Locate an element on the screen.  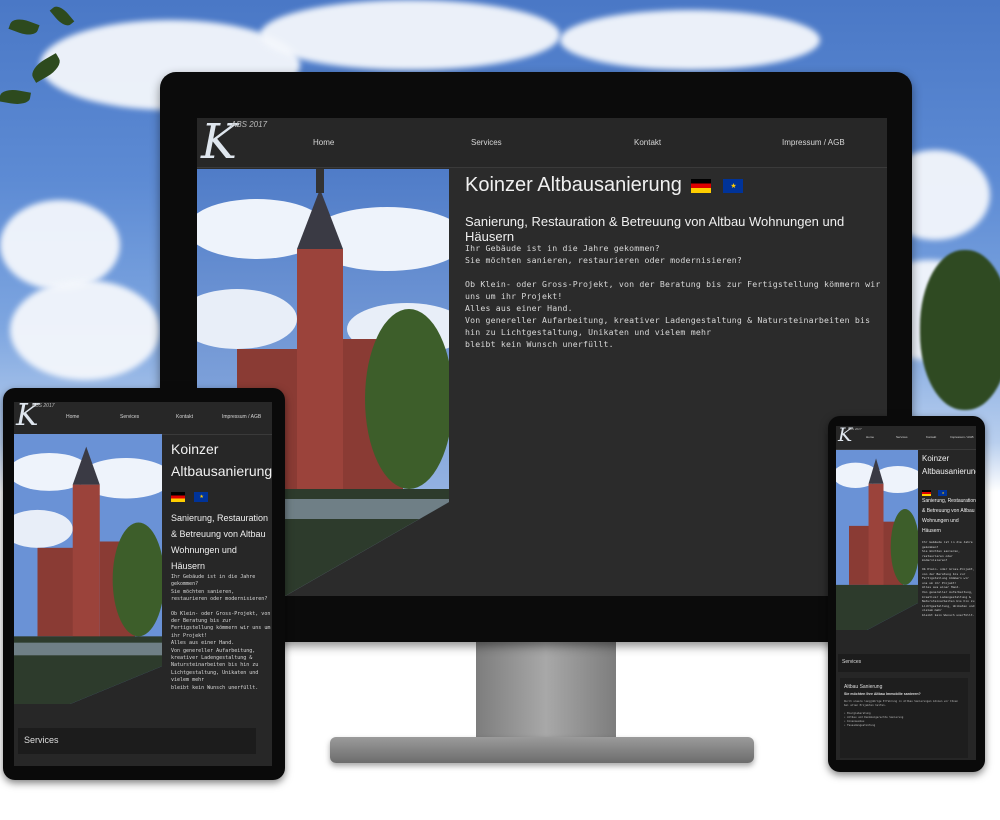
tree-right is located at coordinates (960, 330).